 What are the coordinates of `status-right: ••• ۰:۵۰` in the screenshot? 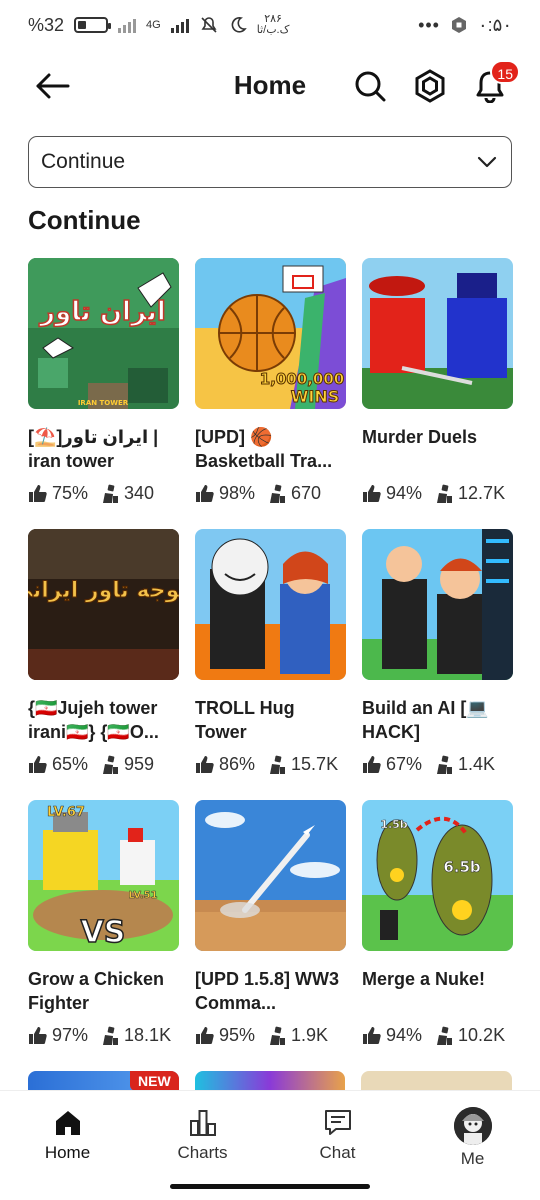 It's located at (465, 25).